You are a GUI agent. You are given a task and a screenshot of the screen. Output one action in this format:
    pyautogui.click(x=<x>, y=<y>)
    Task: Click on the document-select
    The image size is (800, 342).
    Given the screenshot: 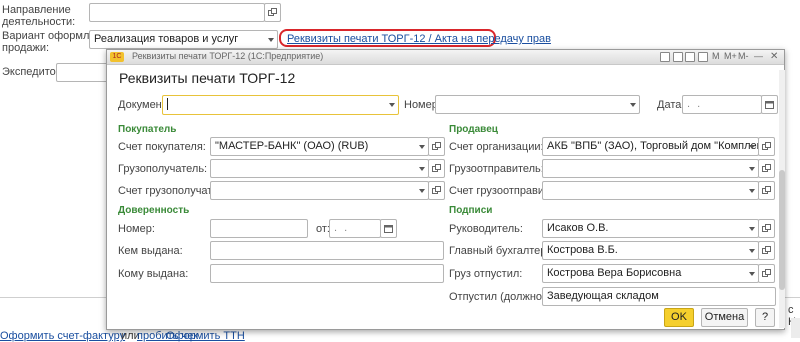 What is the action you would take?
    pyautogui.click(x=280, y=105)
    